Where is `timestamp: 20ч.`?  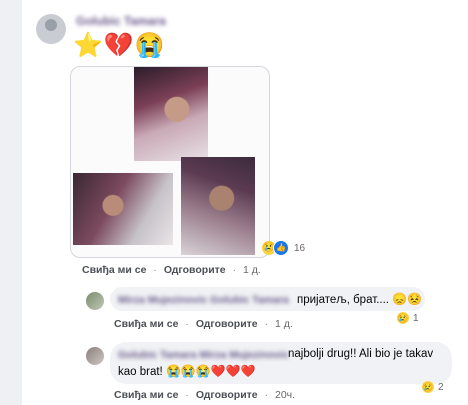 timestamp: 20ч. is located at coordinates (285, 395).